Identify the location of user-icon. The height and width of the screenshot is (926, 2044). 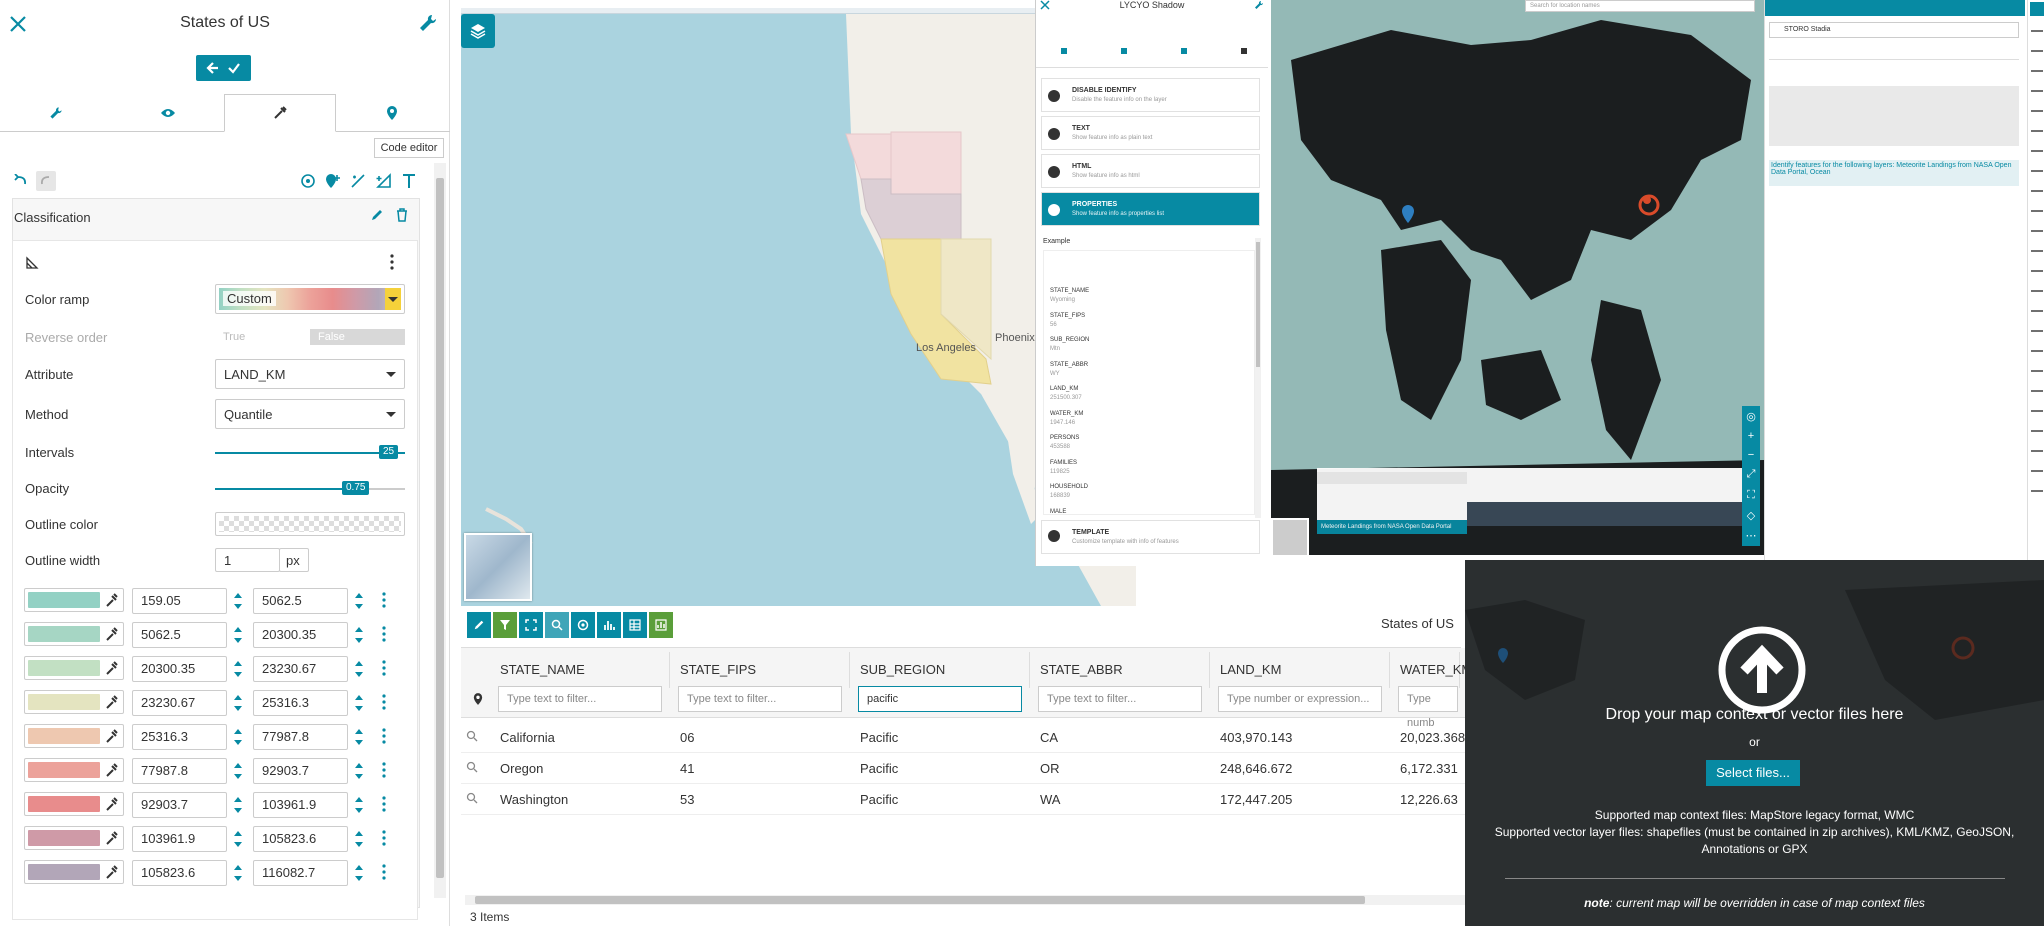
(2037, 9).